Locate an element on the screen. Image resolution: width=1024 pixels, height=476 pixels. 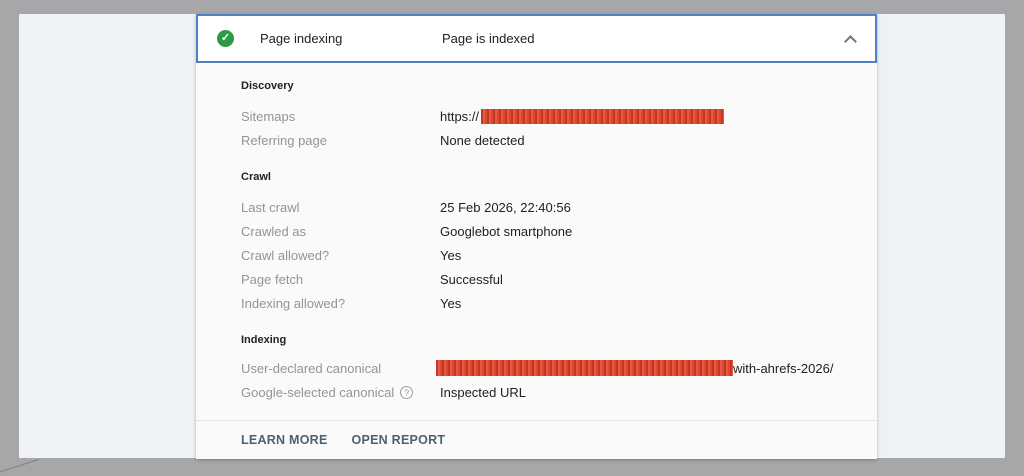
row-value: Googlebot smartphone is located at coordinates (506, 231).